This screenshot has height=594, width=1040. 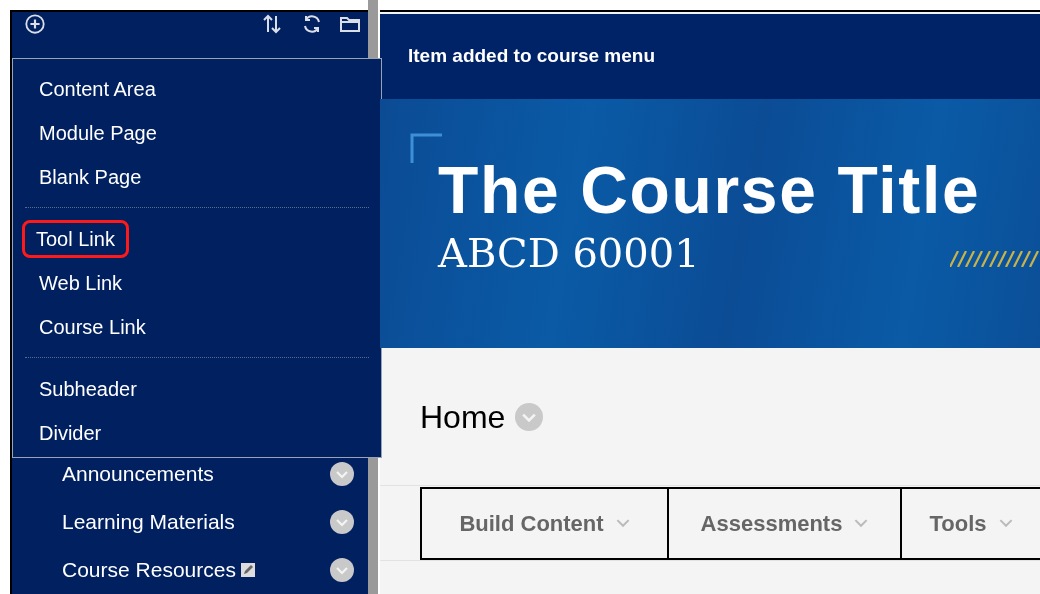 I want to click on add-menu-item: Divider, so click(x=70, y=433).